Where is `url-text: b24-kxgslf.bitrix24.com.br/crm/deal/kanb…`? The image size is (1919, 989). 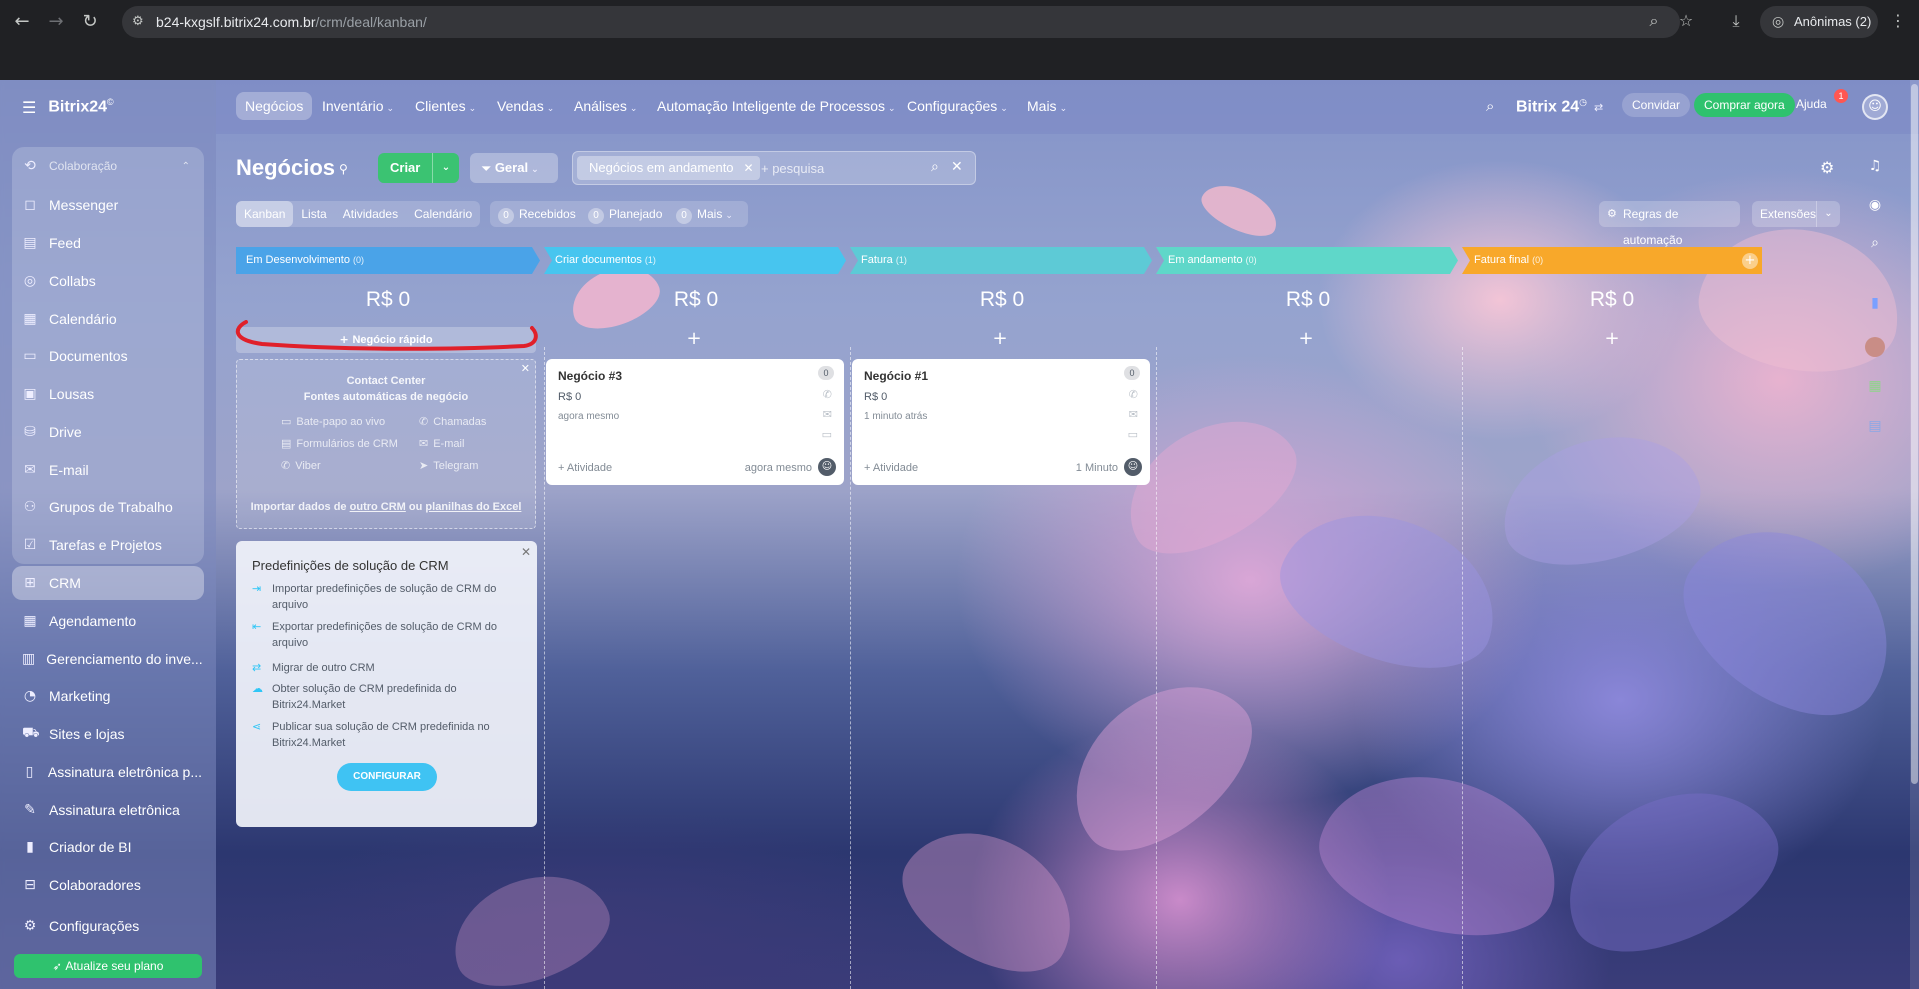 url-text: b24-kxgslf.bitrix24.com.br/crm/deal/kanb… is located at coordinates (291, 22).